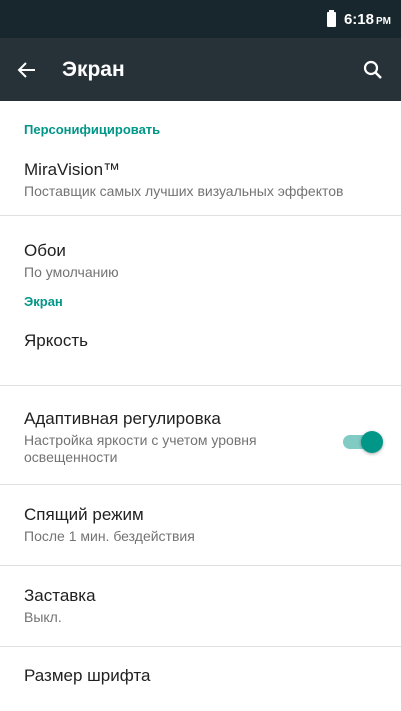 This screenshot has width=401, height=711. What do you see at coordinates (109, 536) in the screenshot?
I see `sleep-summary: После 1 мин. бездействия` at bounding box center [109, 536].